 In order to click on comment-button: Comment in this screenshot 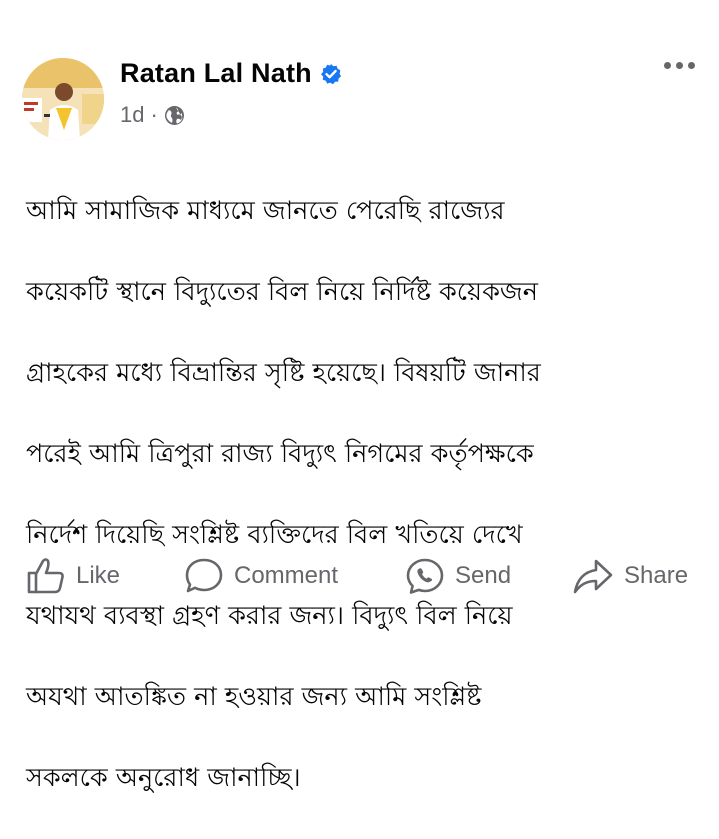, I will do `click(261, 576)`.